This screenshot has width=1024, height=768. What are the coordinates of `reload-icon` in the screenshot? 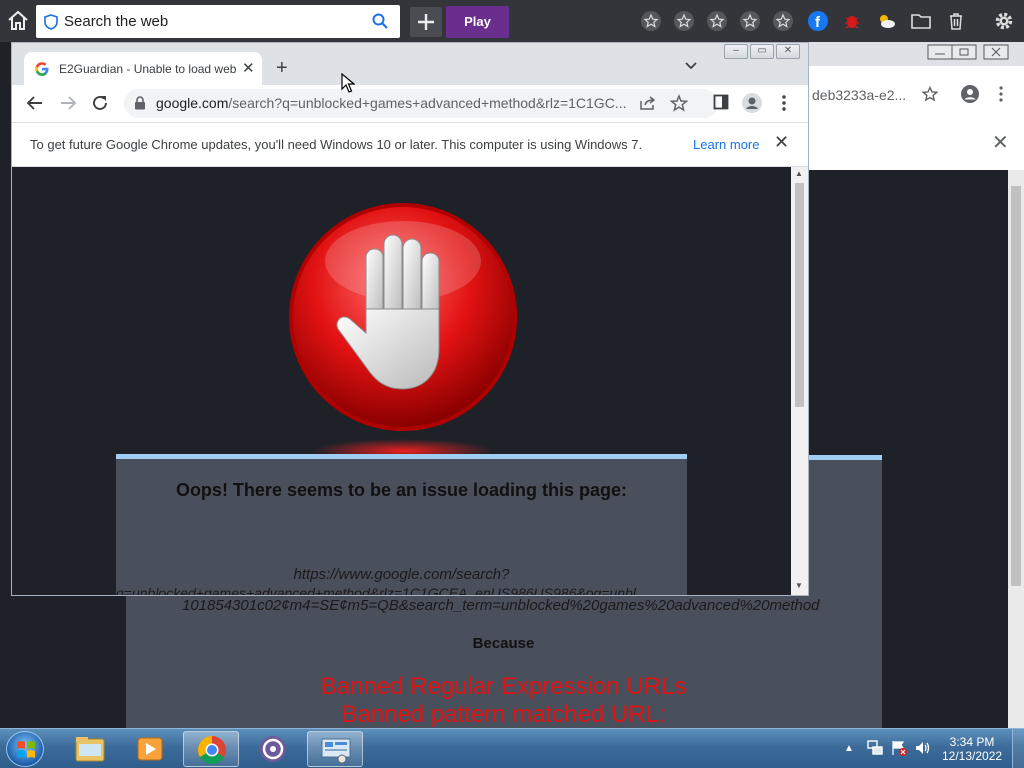 It's located at (100, 104).